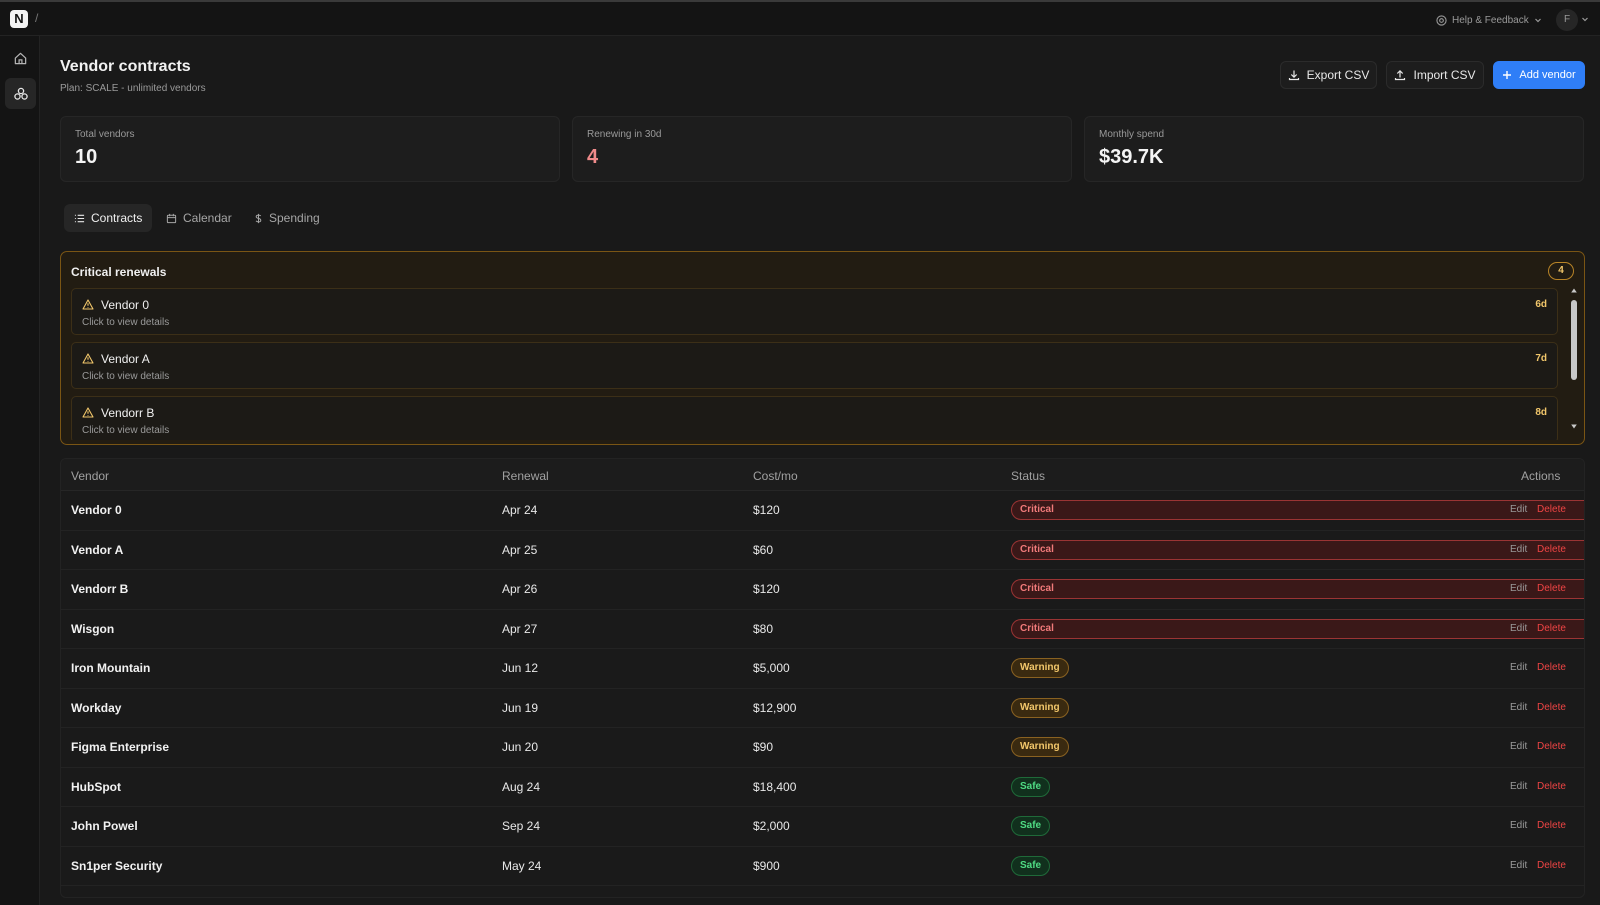  What do you see at coordinates (763, 747) in the screenshot?
I see `monthly-cost: $90` at bounding box center [763, 747].